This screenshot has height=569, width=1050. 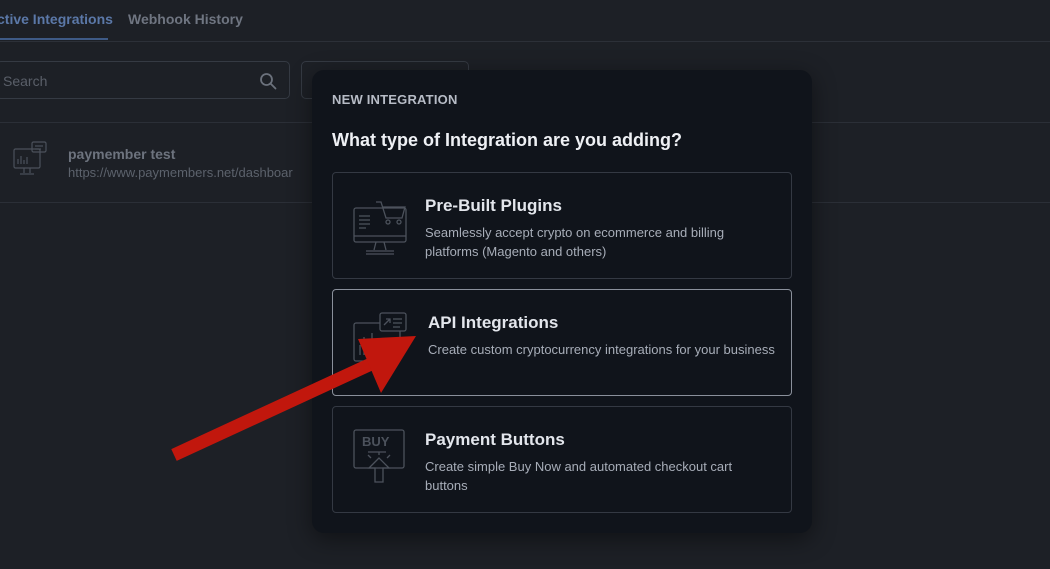 What do you see at coordinates (180, 172) in the screenshot?
I see `integration-url: https://www.paymembers.net/dashboar` at bounding box center [180, 172].